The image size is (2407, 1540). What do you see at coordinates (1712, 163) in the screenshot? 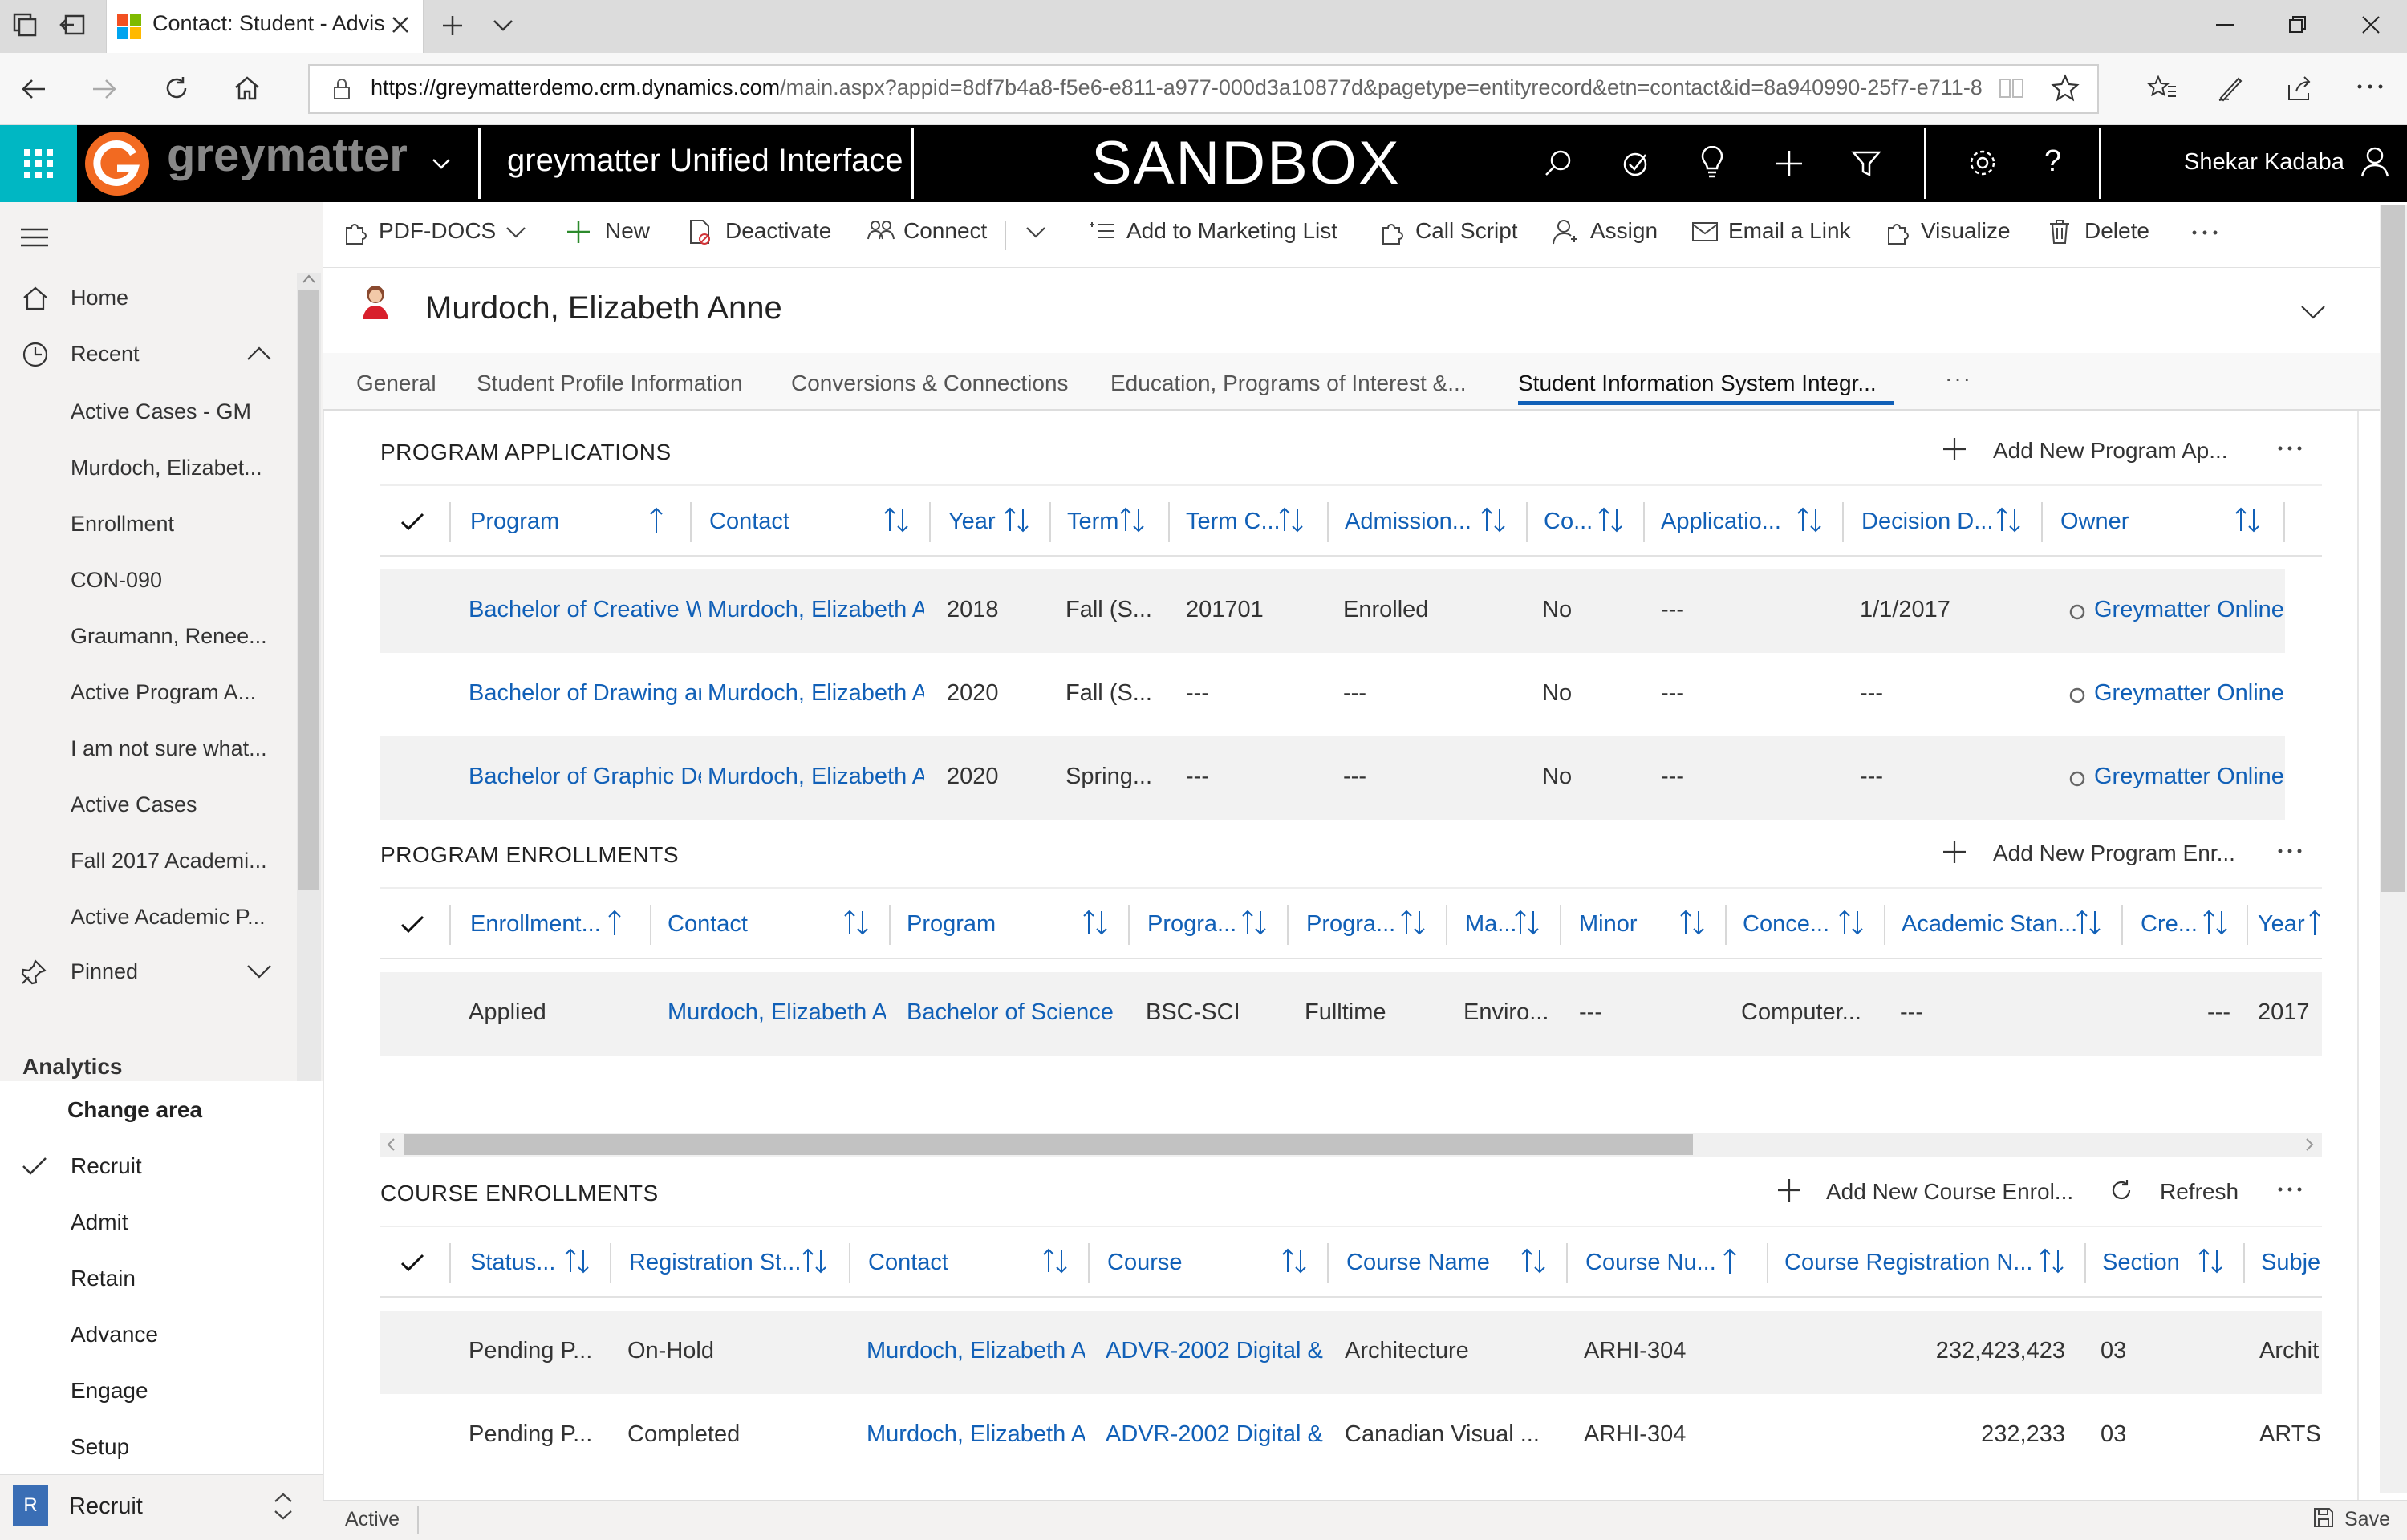
I see `lightbulb-icon` at bounding box center [1712, 163].